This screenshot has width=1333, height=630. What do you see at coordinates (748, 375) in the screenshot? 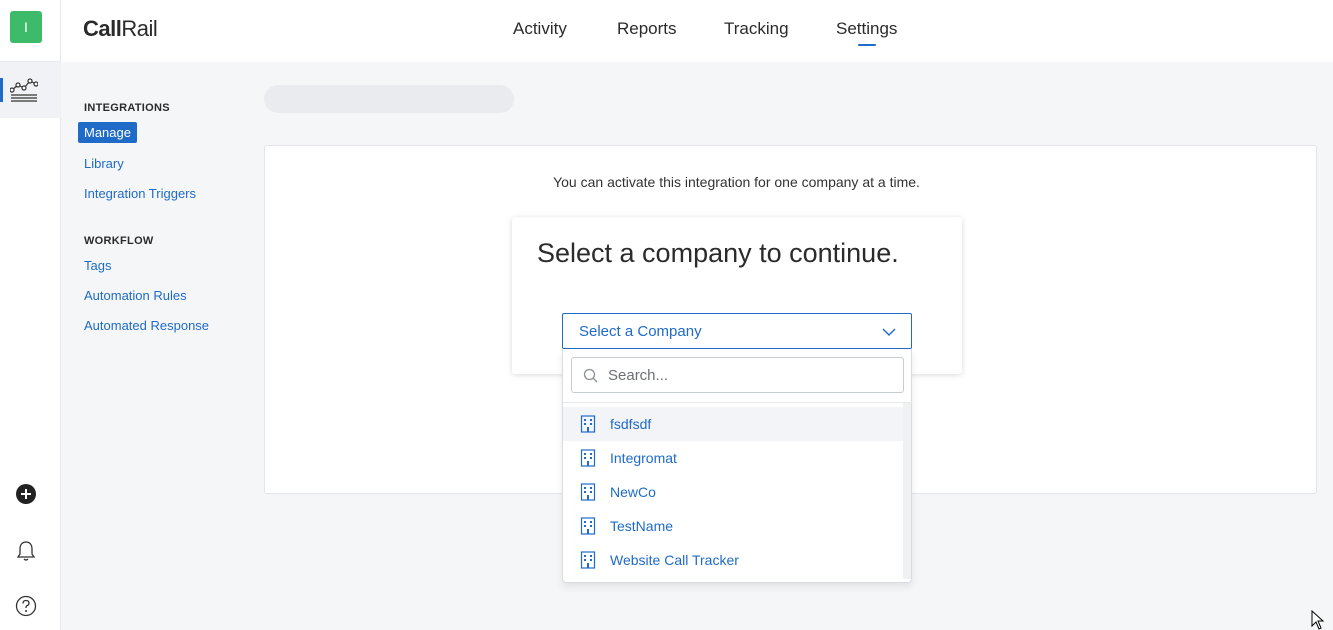
I see `search-input` at bounding box center [748, 375].